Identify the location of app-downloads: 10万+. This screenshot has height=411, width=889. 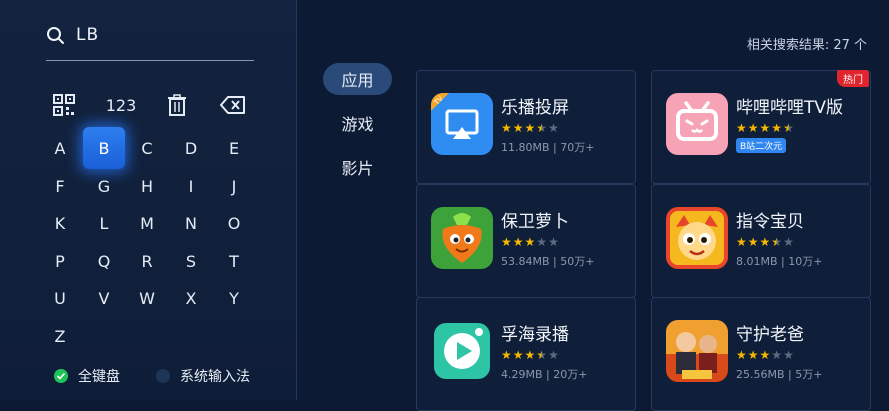
(805, 261).